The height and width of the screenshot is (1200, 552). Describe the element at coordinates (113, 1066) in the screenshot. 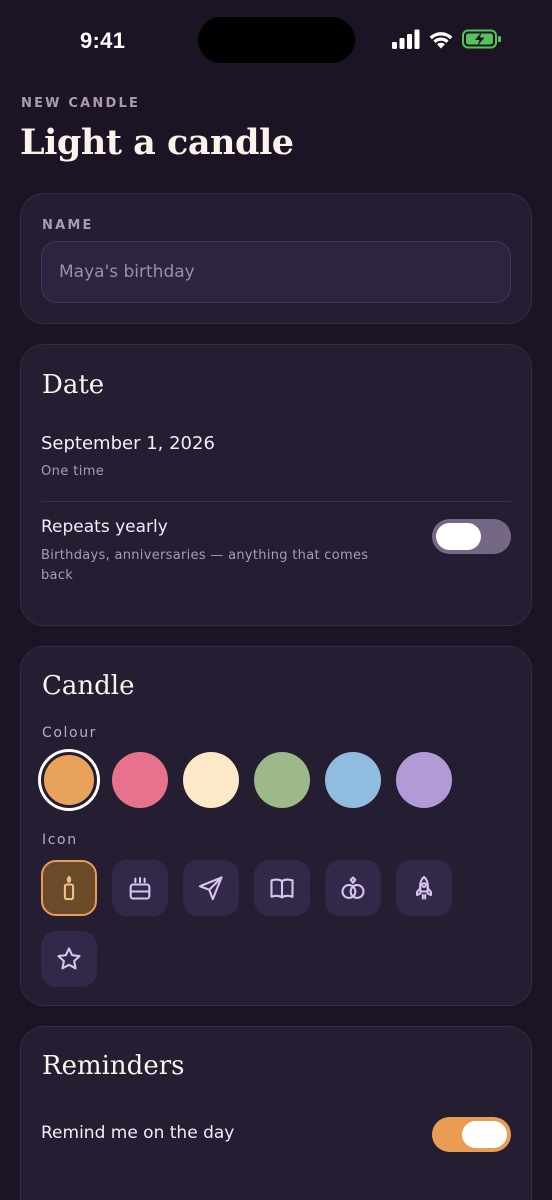

I see `reminders-card-title: Reminders` at that location.